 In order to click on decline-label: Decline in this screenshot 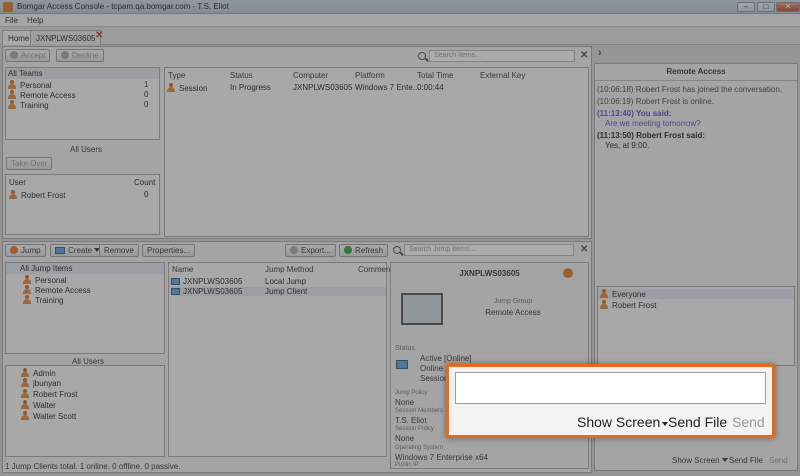, I will do `click(85, 55)`.